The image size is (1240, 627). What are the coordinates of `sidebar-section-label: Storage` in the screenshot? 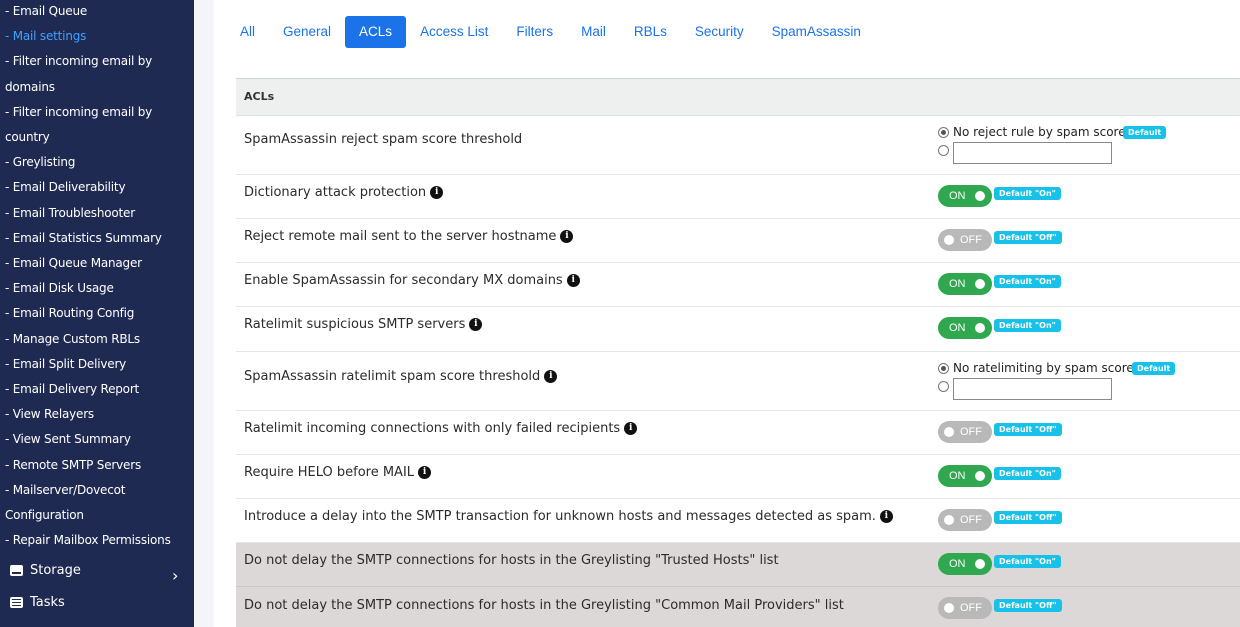 It's located at (55, 570).